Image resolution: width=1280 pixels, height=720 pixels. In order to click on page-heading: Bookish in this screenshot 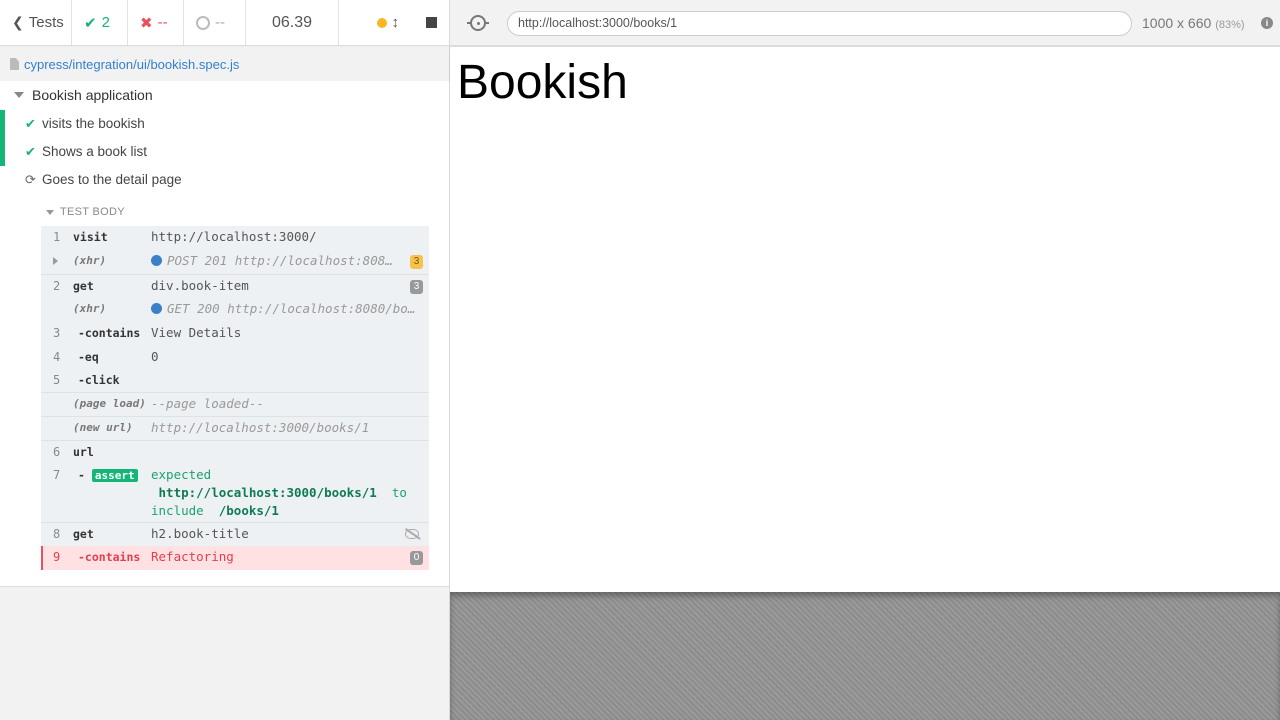, I will do `click(542, 82)`.